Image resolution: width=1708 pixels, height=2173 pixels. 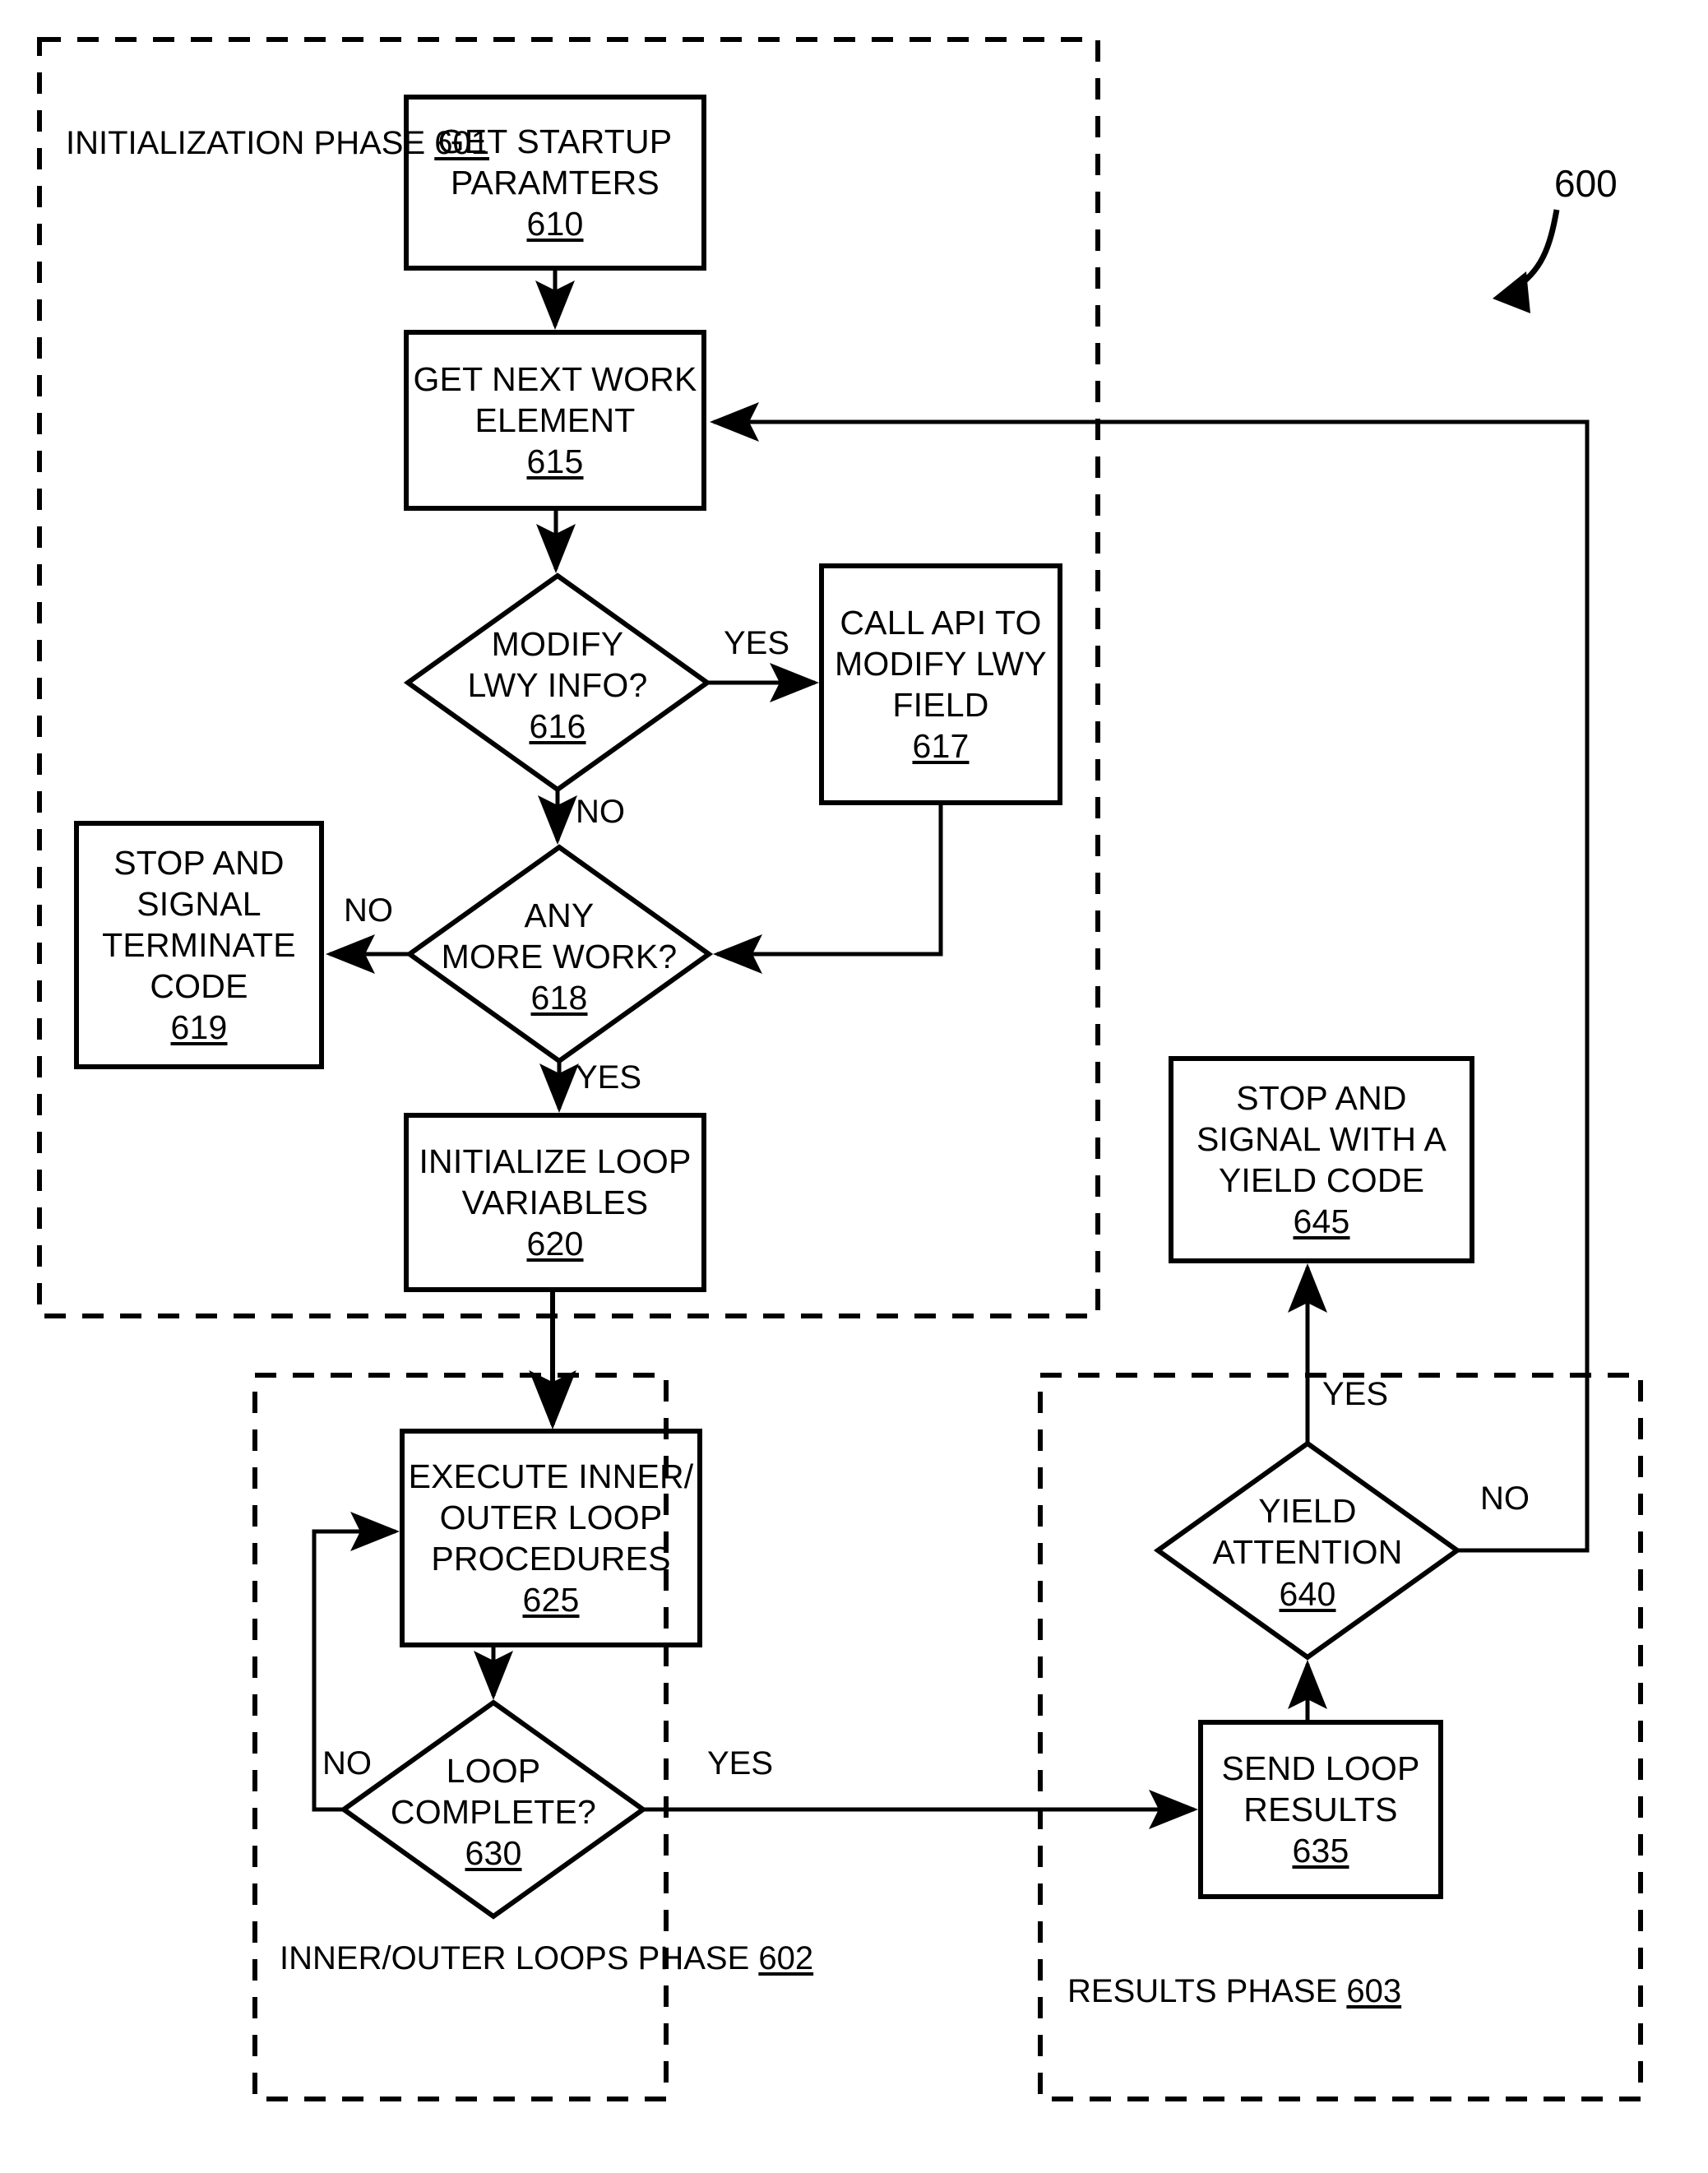 I want to click on phase-601-ref: 601, so click(x=462, y=143).